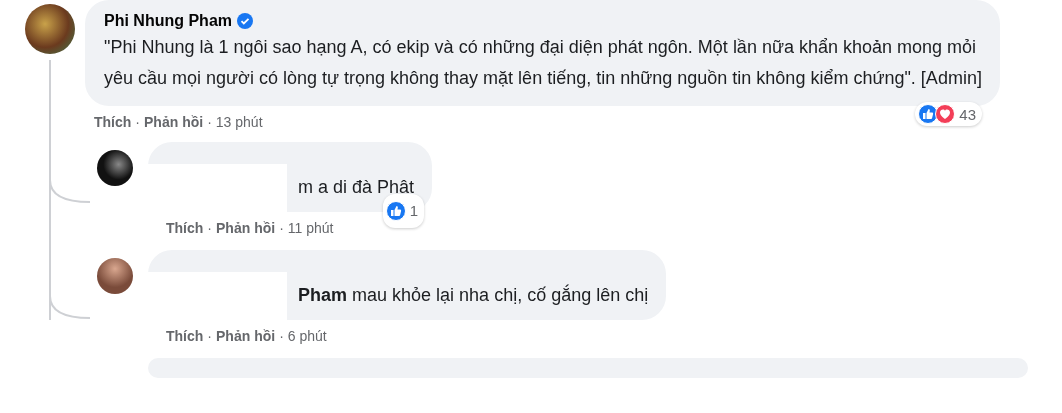 This screenshot has height=413, width=1062. I want to click on timestamp: 13 phút, so click(239, 122).